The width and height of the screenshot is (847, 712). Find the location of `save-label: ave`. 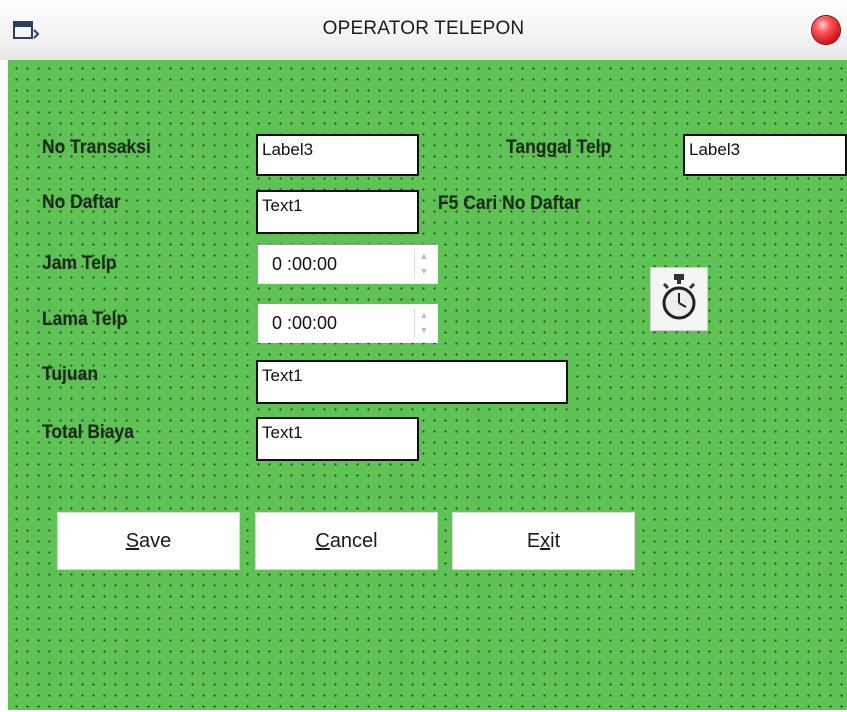

save-label: ave is located at coordinates (155, 541).